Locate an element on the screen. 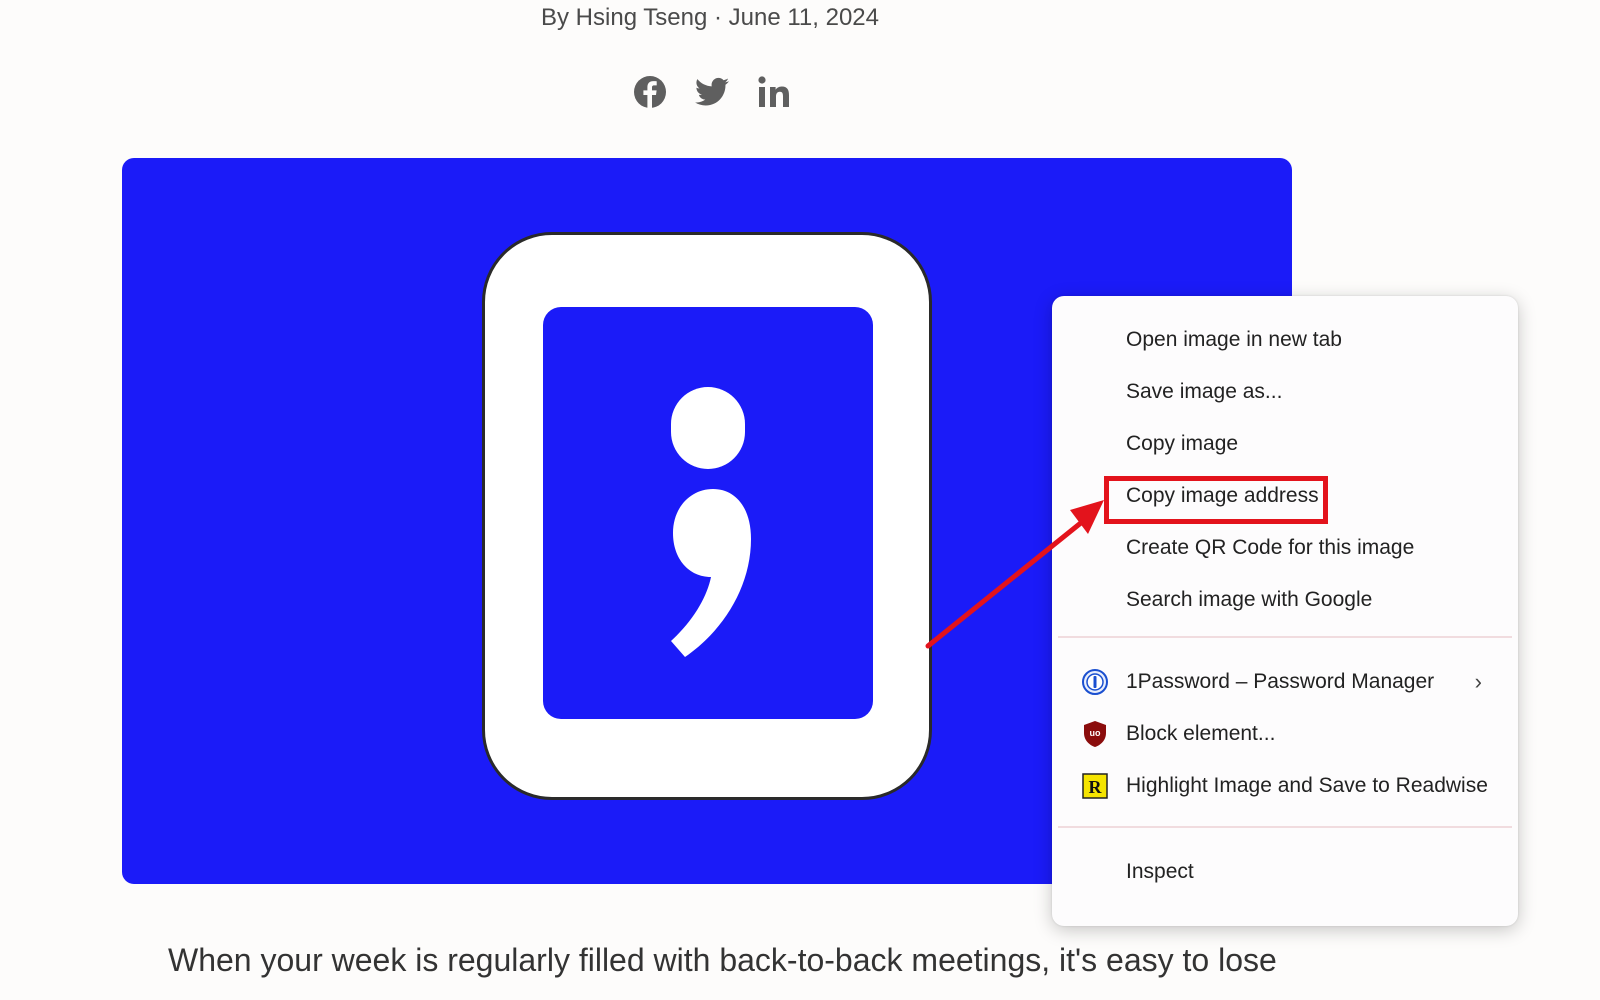  chevron-right-icon: › is located at coordinates (1478, 681).